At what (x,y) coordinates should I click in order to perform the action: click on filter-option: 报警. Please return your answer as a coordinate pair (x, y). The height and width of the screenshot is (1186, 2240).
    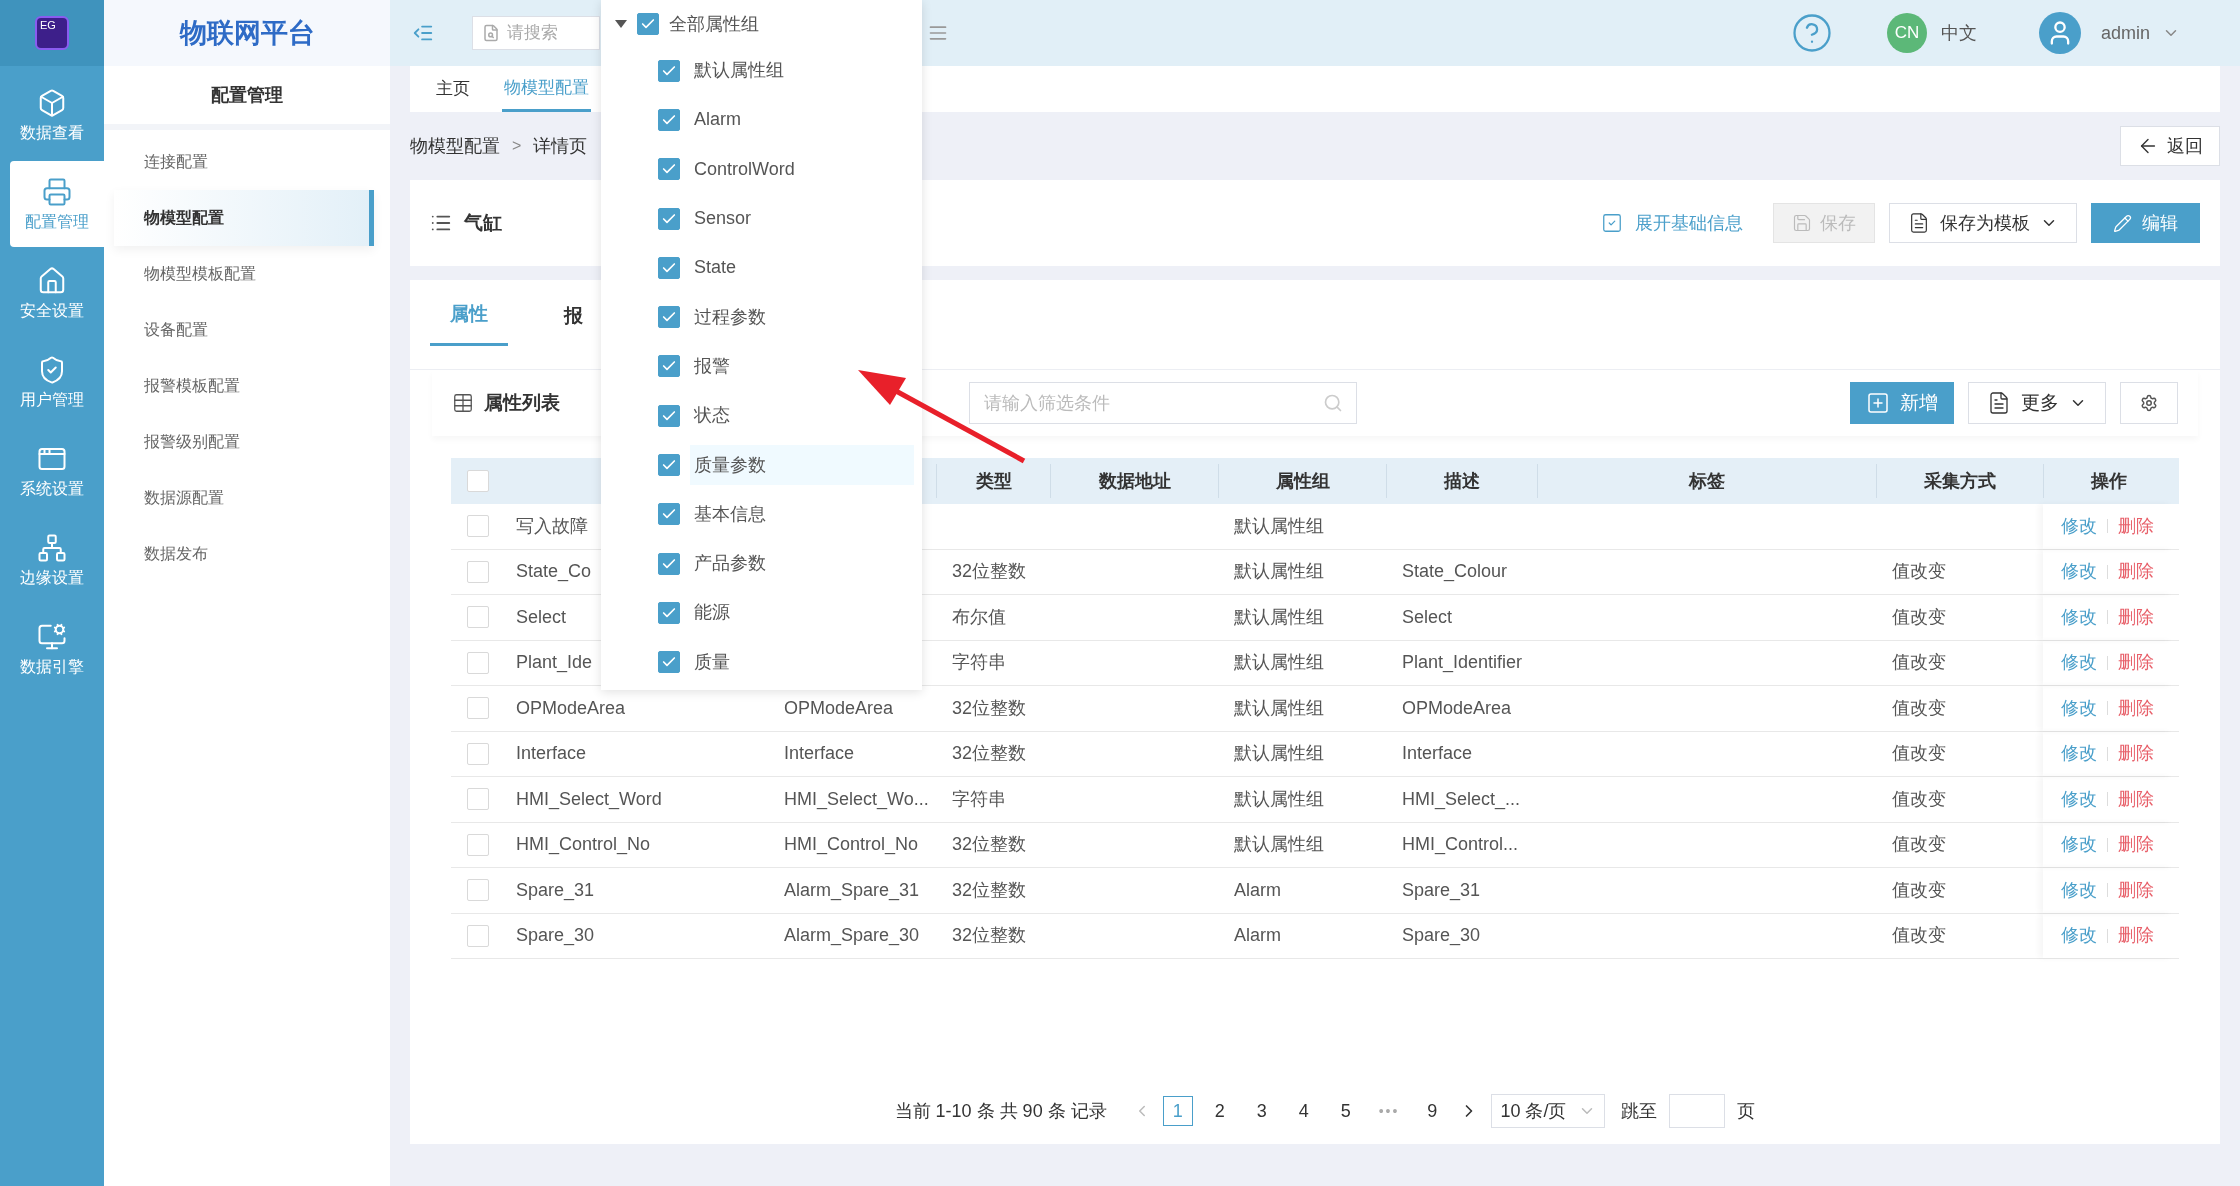
    Looking at the image, I should click on (802, 366).